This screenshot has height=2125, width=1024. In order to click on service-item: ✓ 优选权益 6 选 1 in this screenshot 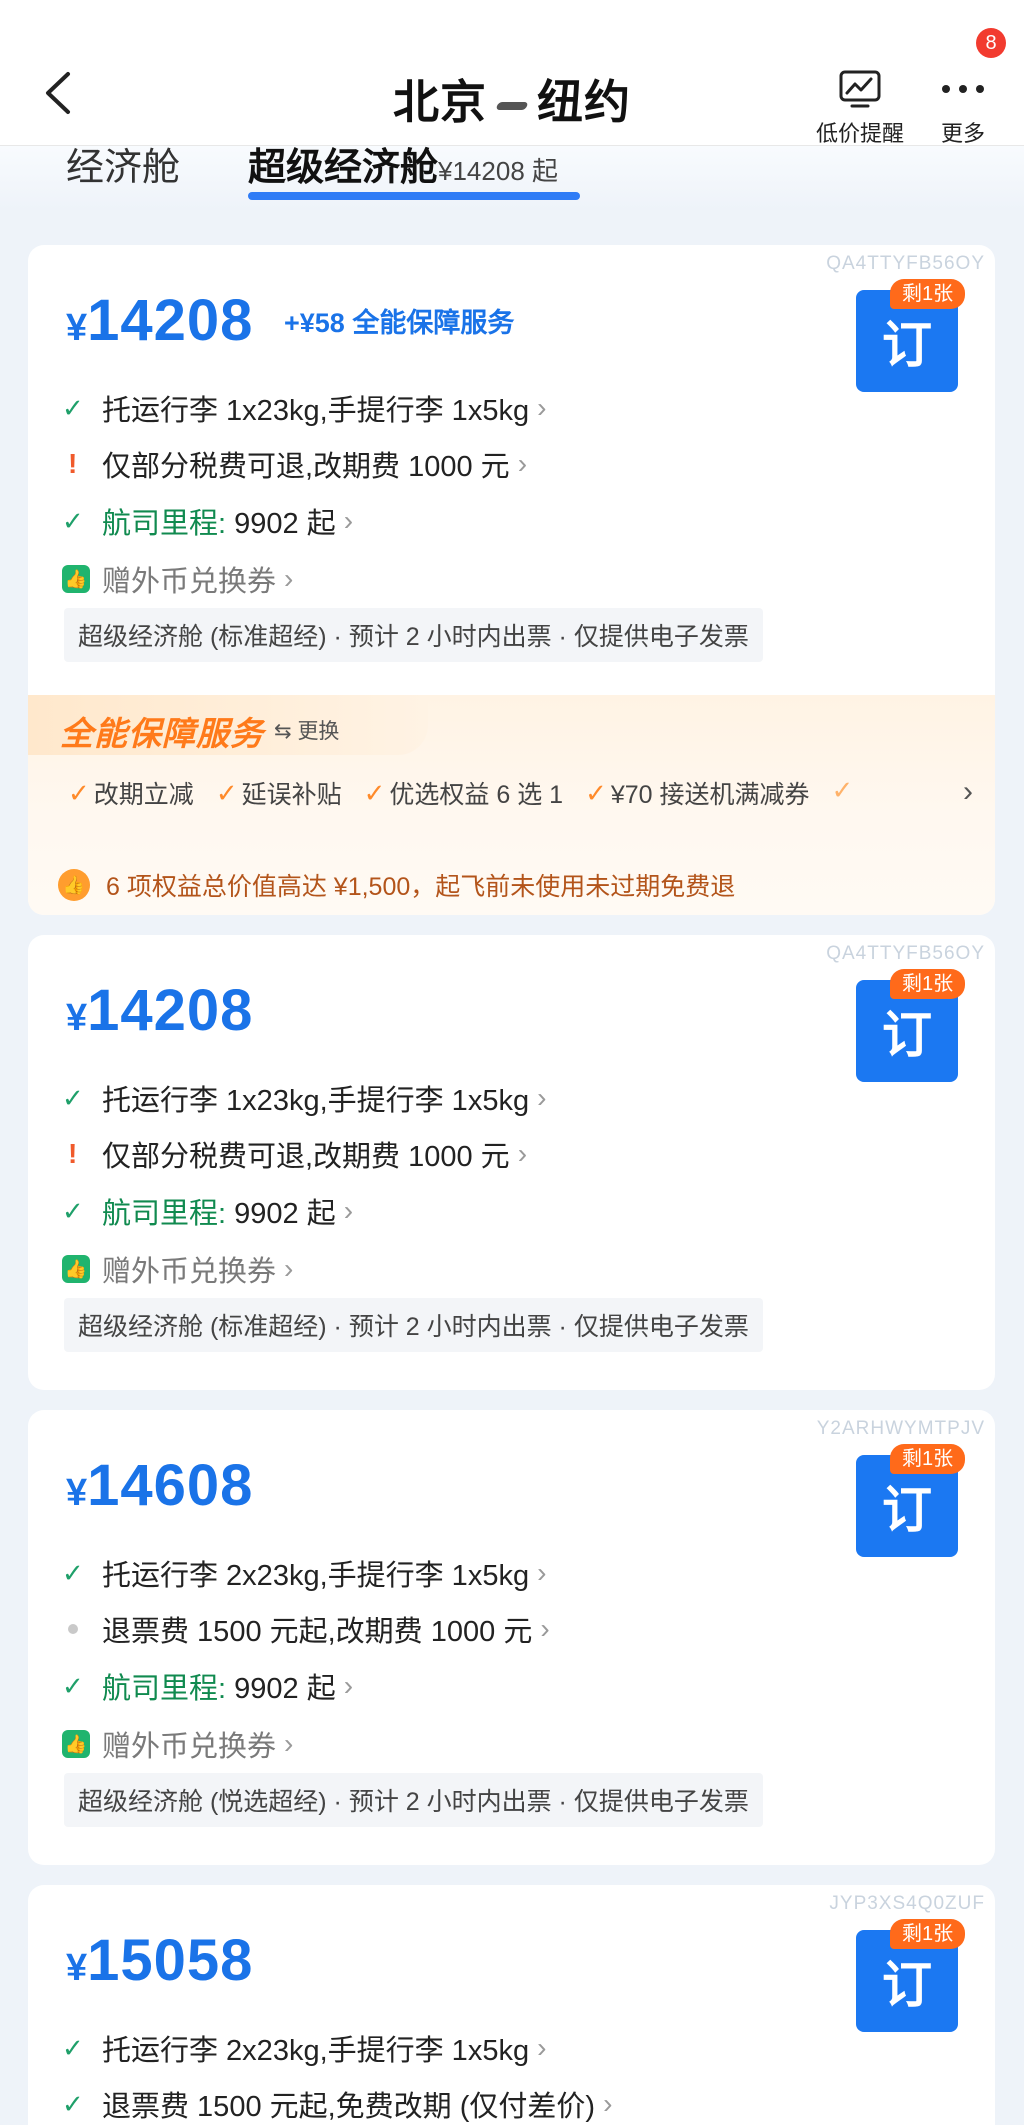, I will do `click(463, 793)`.